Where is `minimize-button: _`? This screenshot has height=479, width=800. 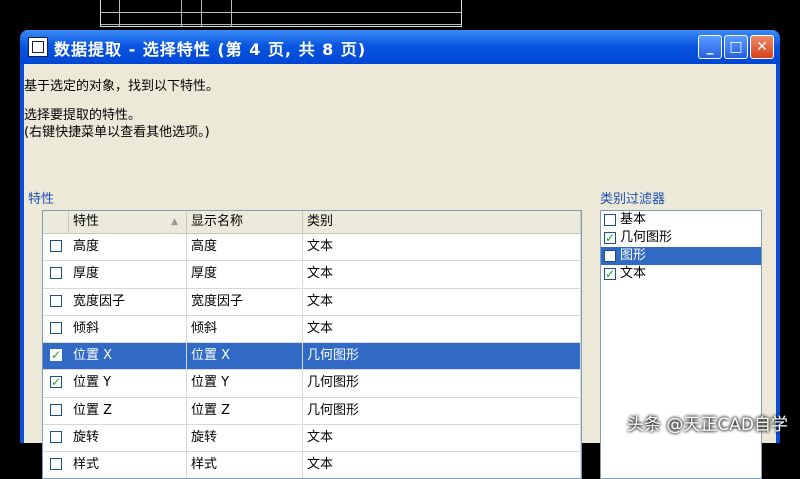
minimize-button: _ is located at coordinates (710, 47).